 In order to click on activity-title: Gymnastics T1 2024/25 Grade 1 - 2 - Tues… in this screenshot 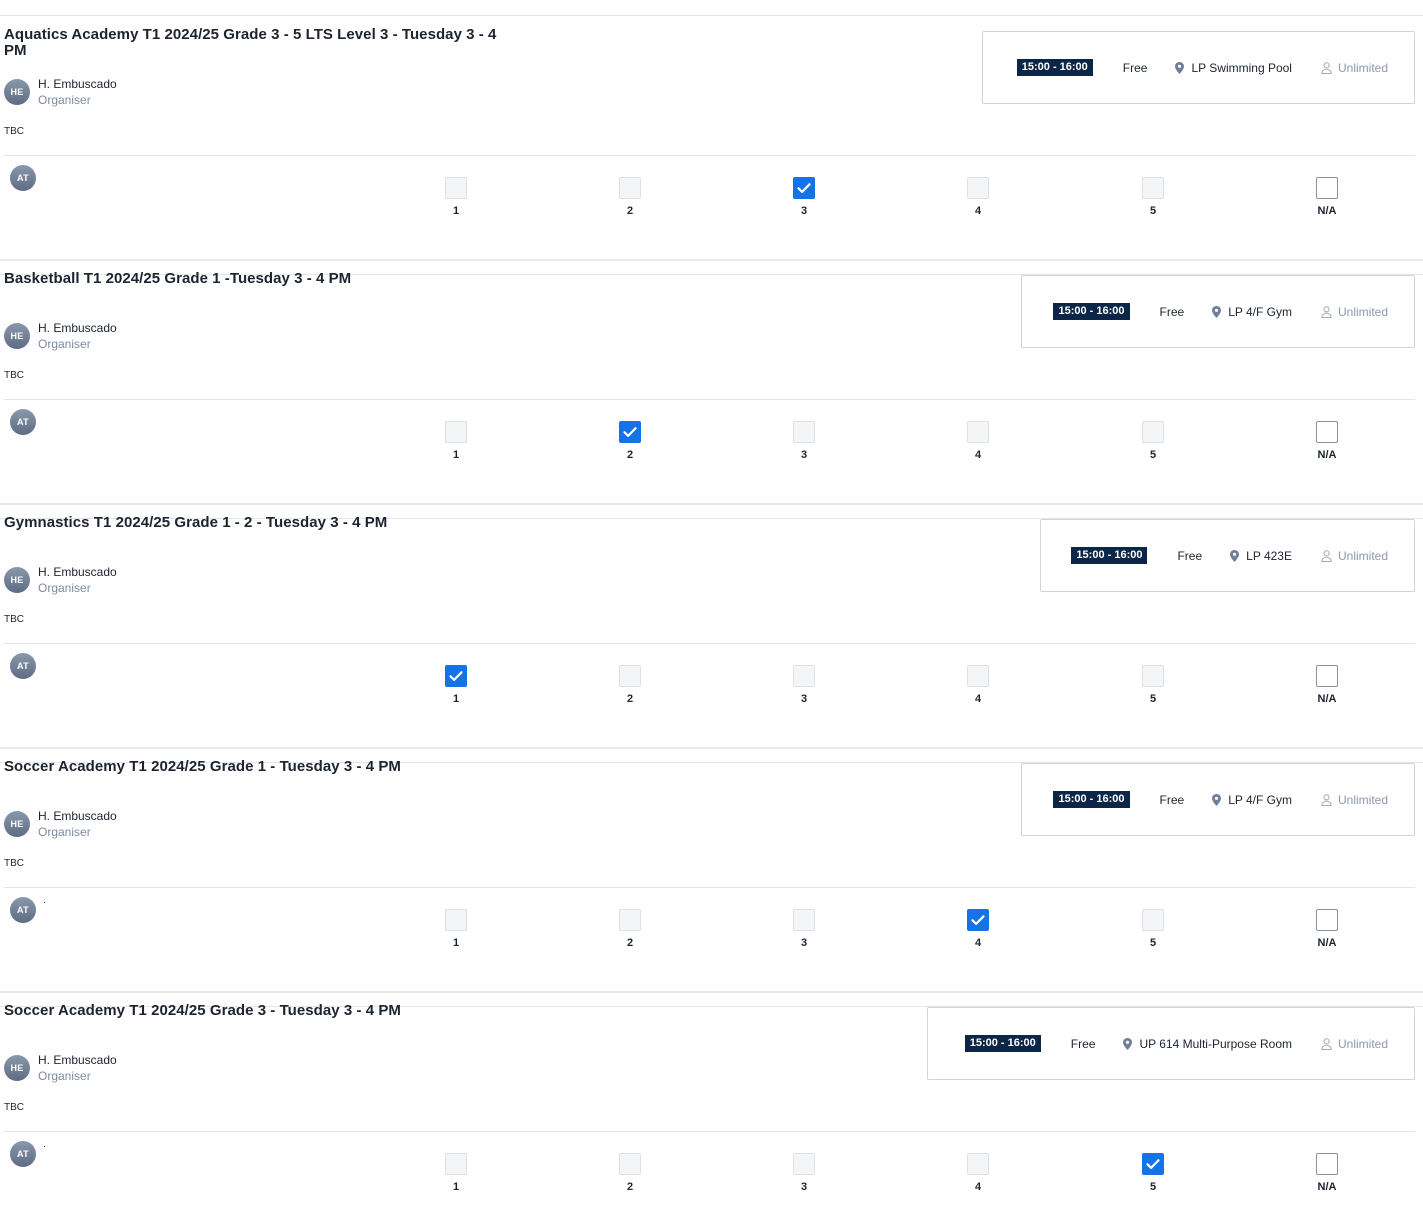, I will do `click(354, 523)`.